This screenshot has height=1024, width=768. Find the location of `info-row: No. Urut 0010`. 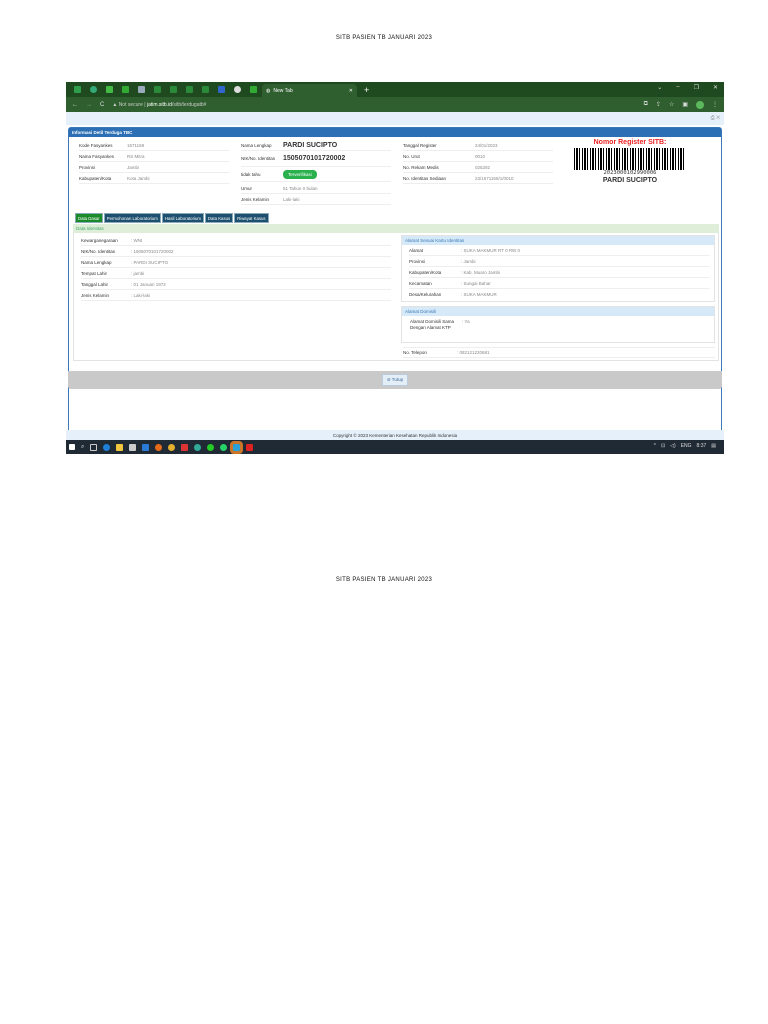

info-row: No. Urut 0010 is located at coordinates (478, 156).